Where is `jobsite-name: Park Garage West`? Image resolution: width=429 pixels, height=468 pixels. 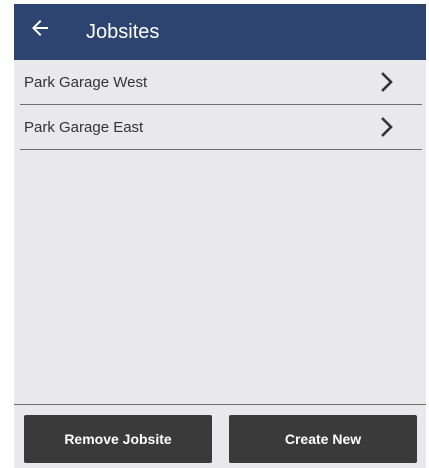 jobsite-name: Park Garage West is located at coordinates (86, 82).